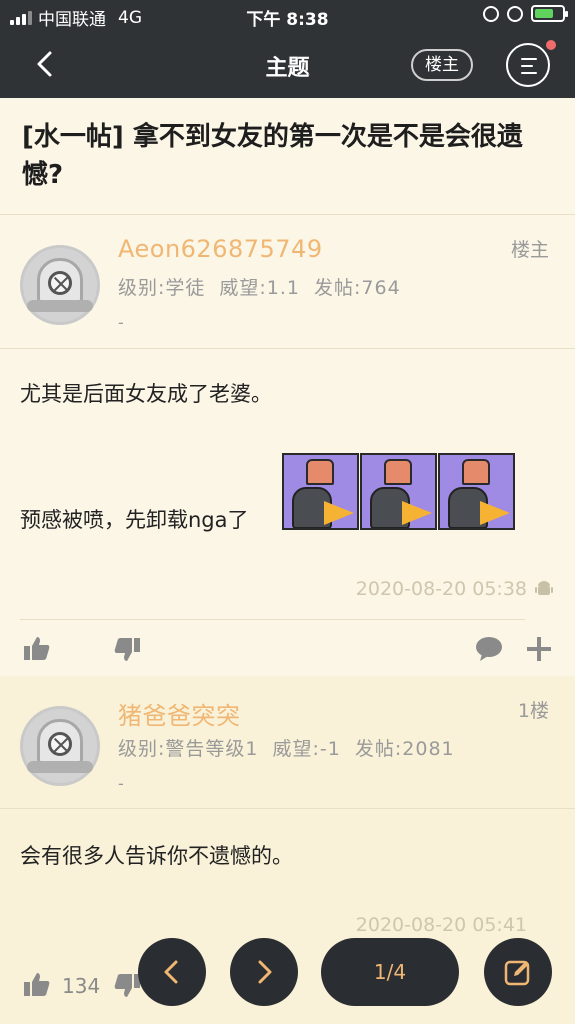  I want to click on prev-page-button, so click(172, 972).